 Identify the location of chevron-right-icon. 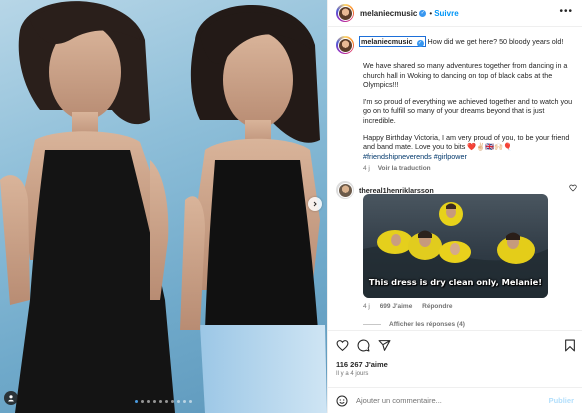
(315, 204).